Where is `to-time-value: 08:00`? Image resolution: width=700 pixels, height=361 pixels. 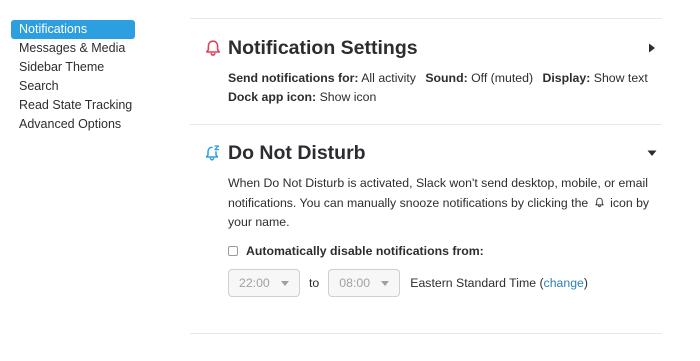 to-time-value: 08:00 is located at coordinates (355, 282).